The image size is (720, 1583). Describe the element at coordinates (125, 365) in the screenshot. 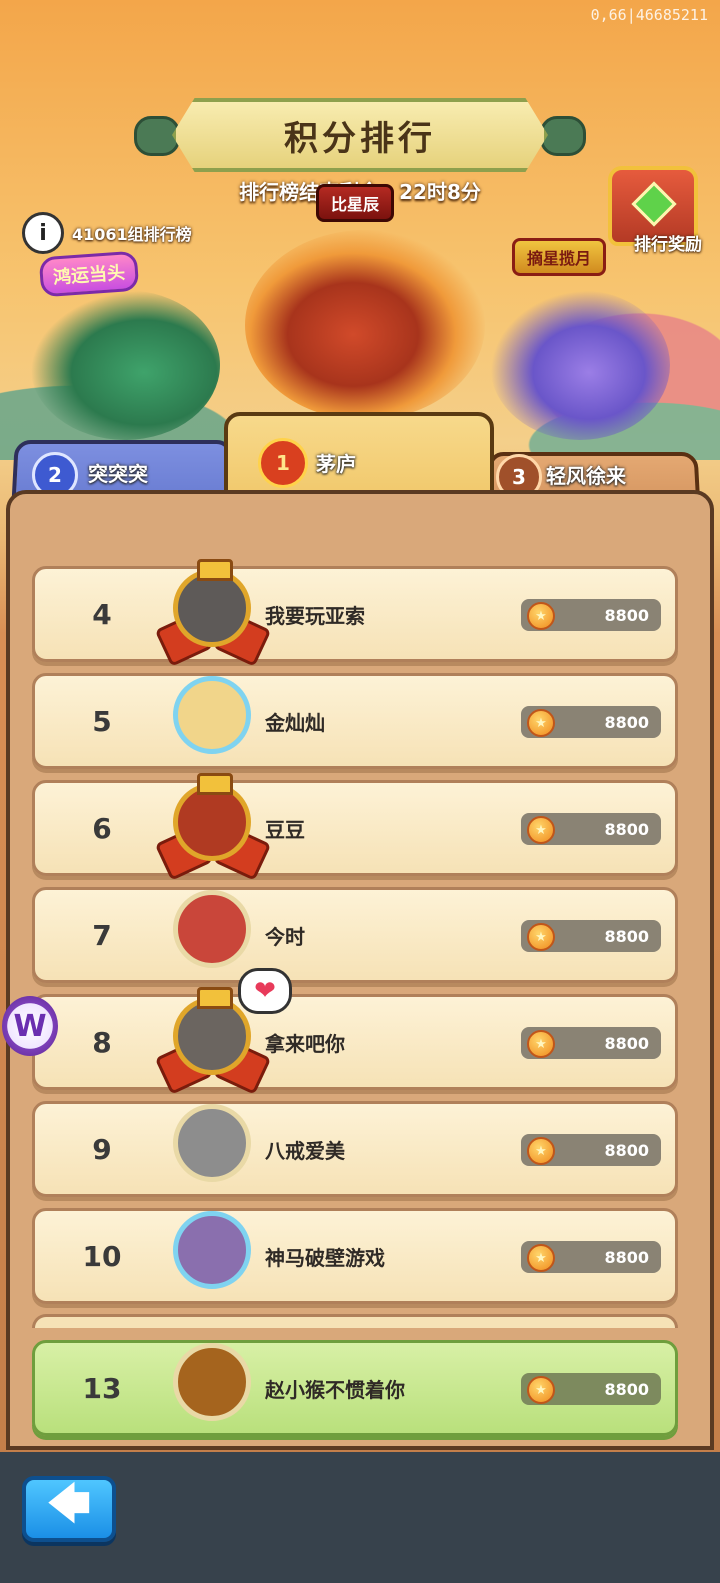

I see `second-place-character-art` at that location.